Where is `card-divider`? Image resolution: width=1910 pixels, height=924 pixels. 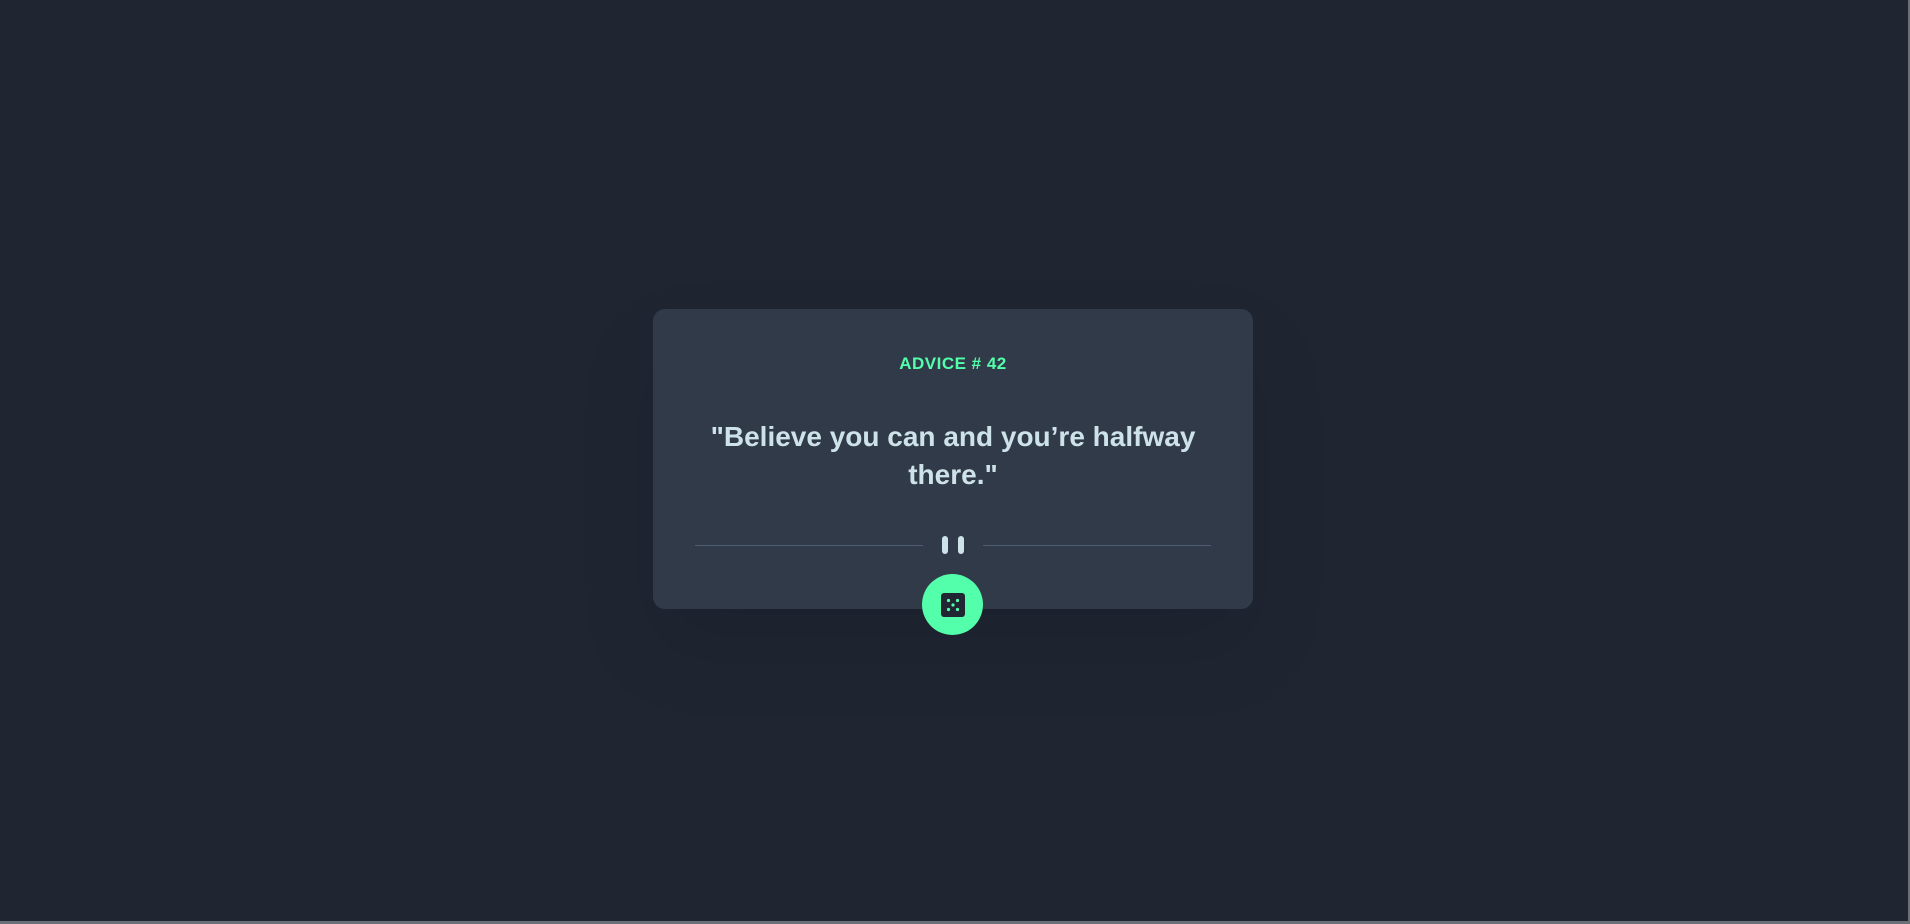
card-divider is located at coordinates (953, 545).